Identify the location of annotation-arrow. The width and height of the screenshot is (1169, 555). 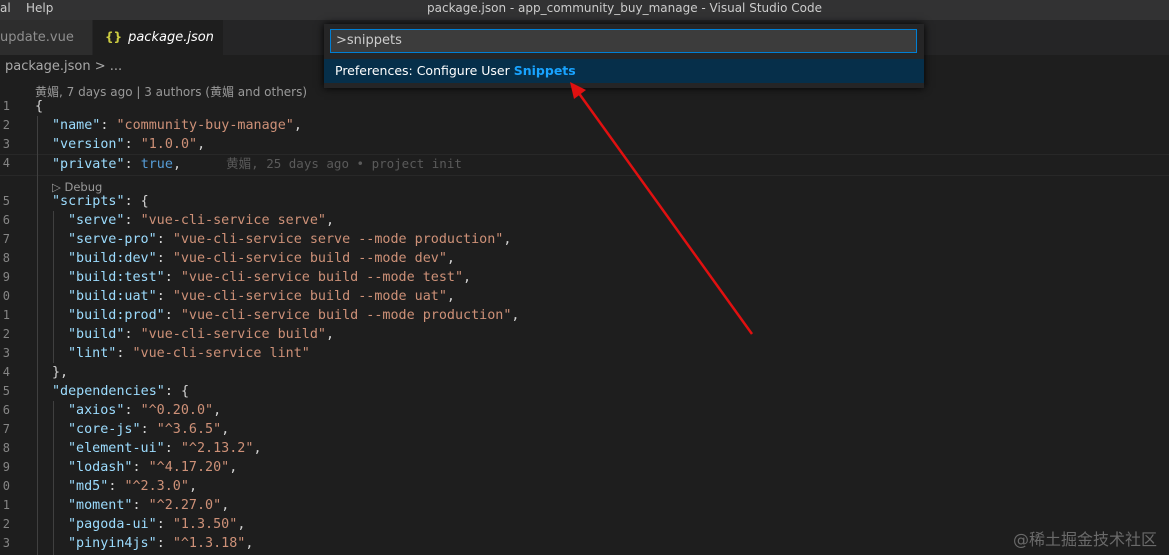
(662, 208).